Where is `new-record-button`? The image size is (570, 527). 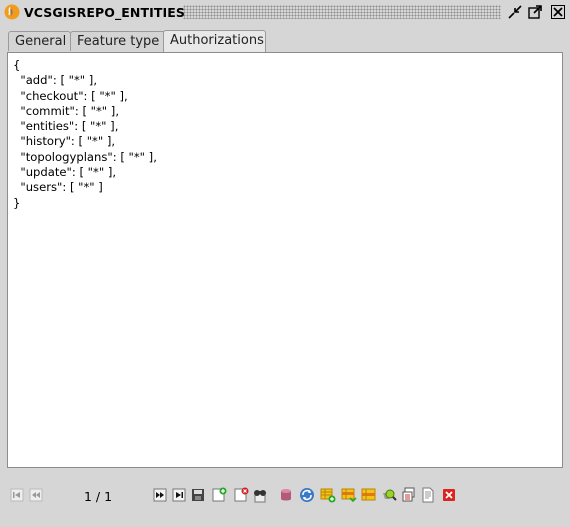
new-record-button is located at coordinates (219, 495).